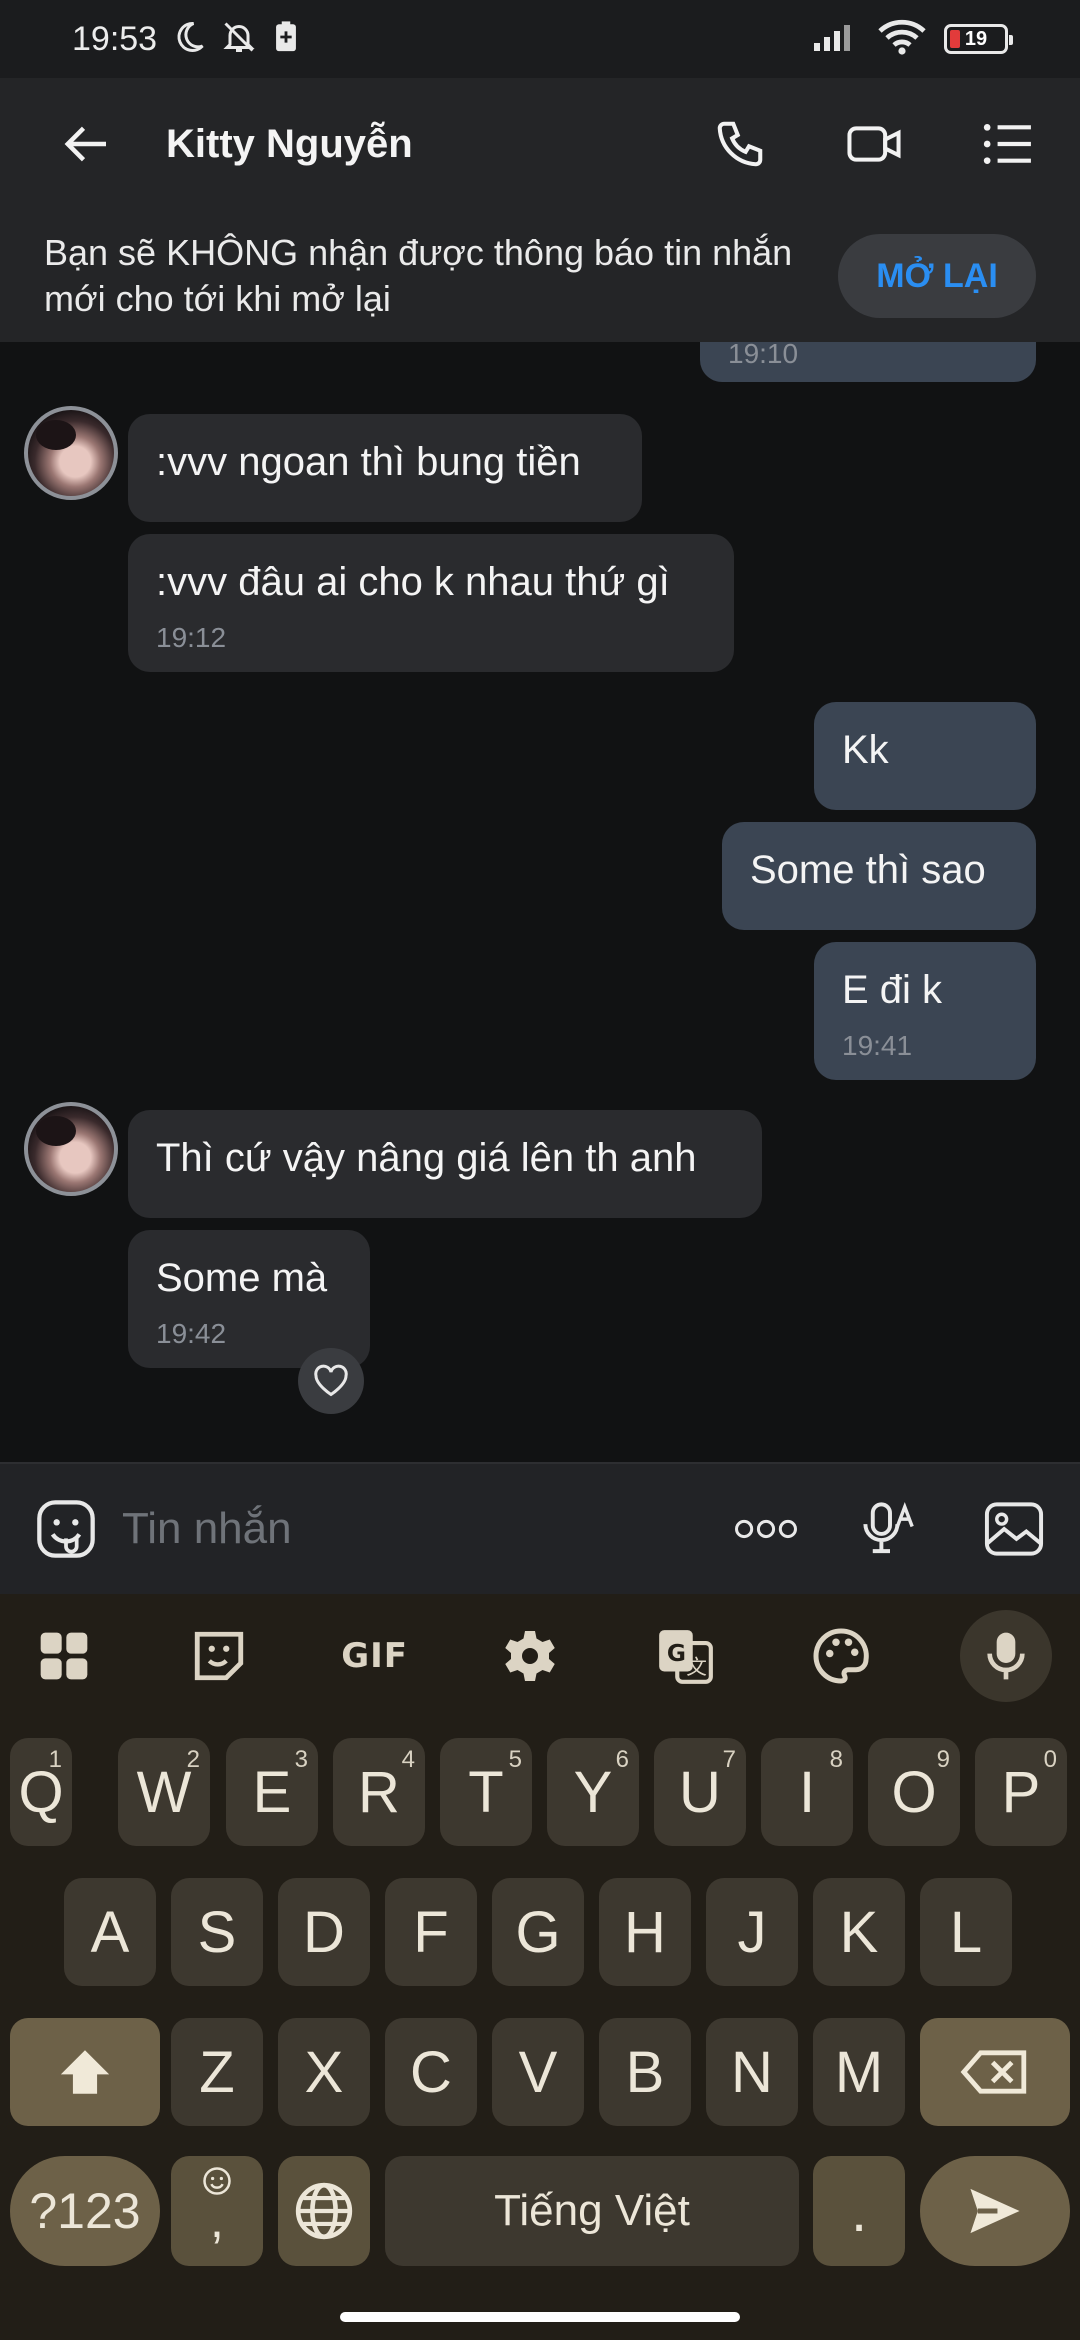 This screenshot has width=1080, height=2340. I want to click on message-composer: Tin nhắn, so click(540, 1528).